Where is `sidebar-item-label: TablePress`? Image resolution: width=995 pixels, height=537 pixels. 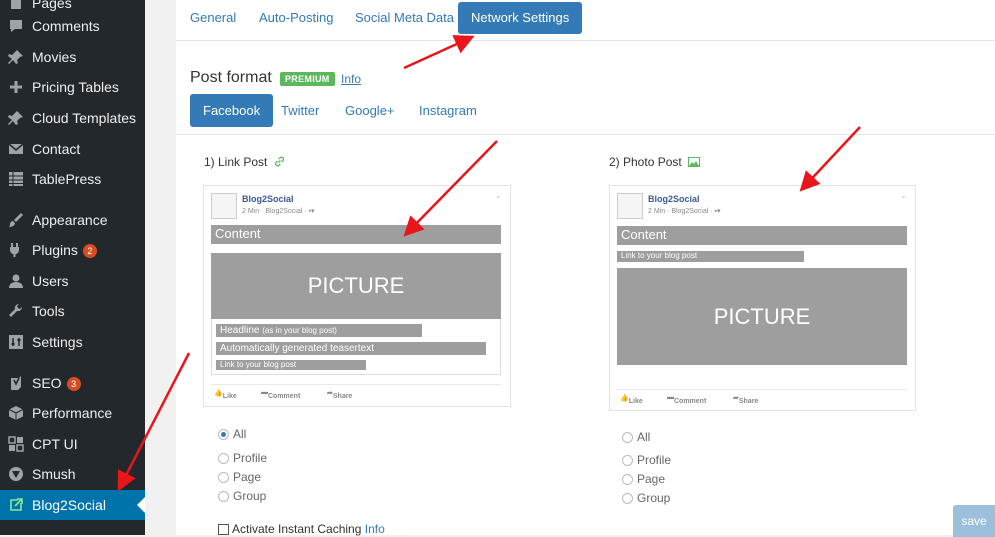 sidebar-item-label: TablePress is located at coordinates (67, 179).